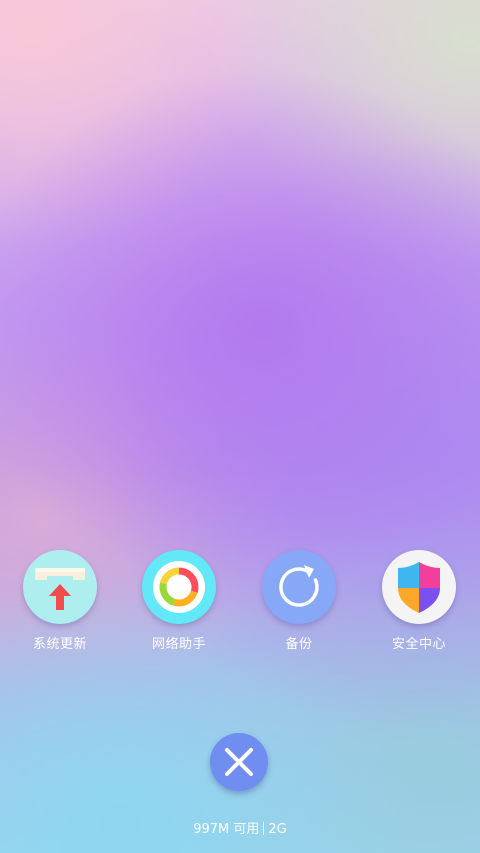 The width and height of the screenshot is (480, 853). I want to click on close-button, so click(239, 762).